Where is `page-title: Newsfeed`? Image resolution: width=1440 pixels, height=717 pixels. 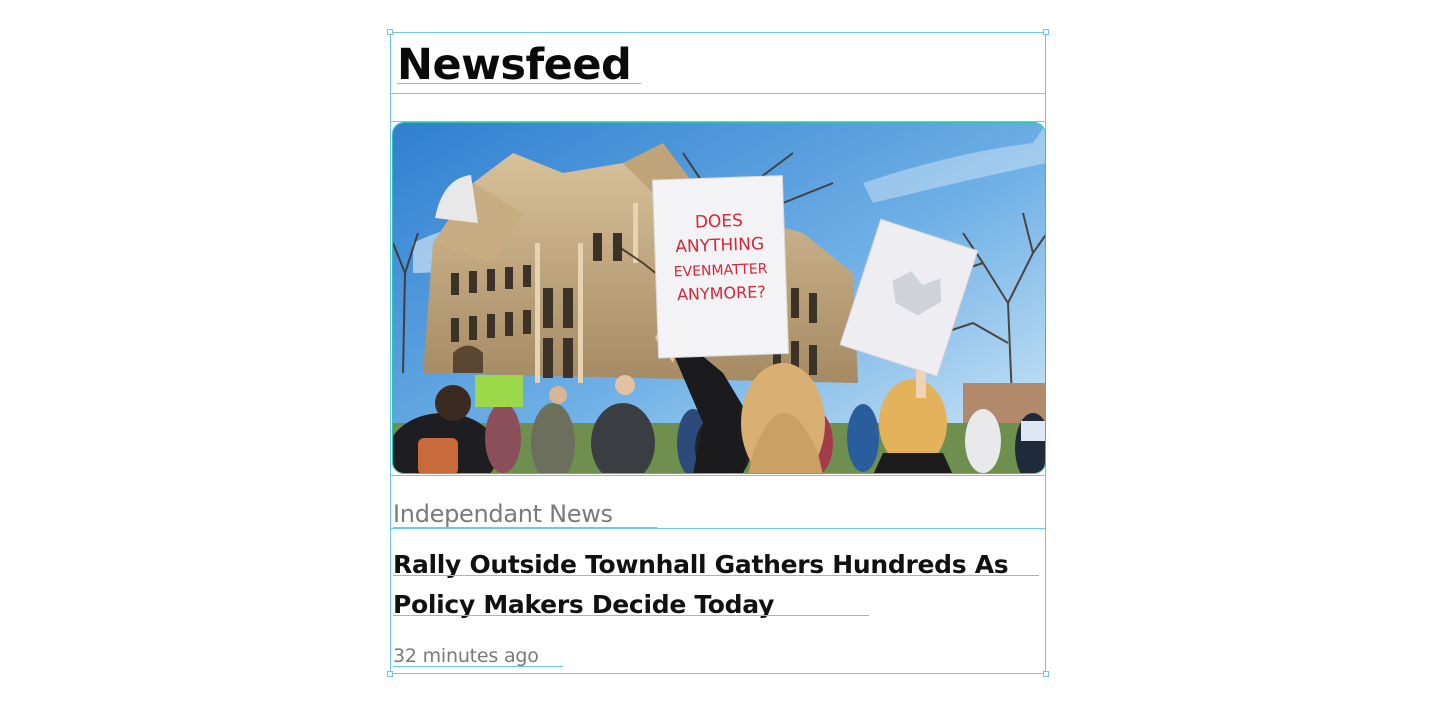 page-title: Newsfeed is located at coordinates (514, 65).